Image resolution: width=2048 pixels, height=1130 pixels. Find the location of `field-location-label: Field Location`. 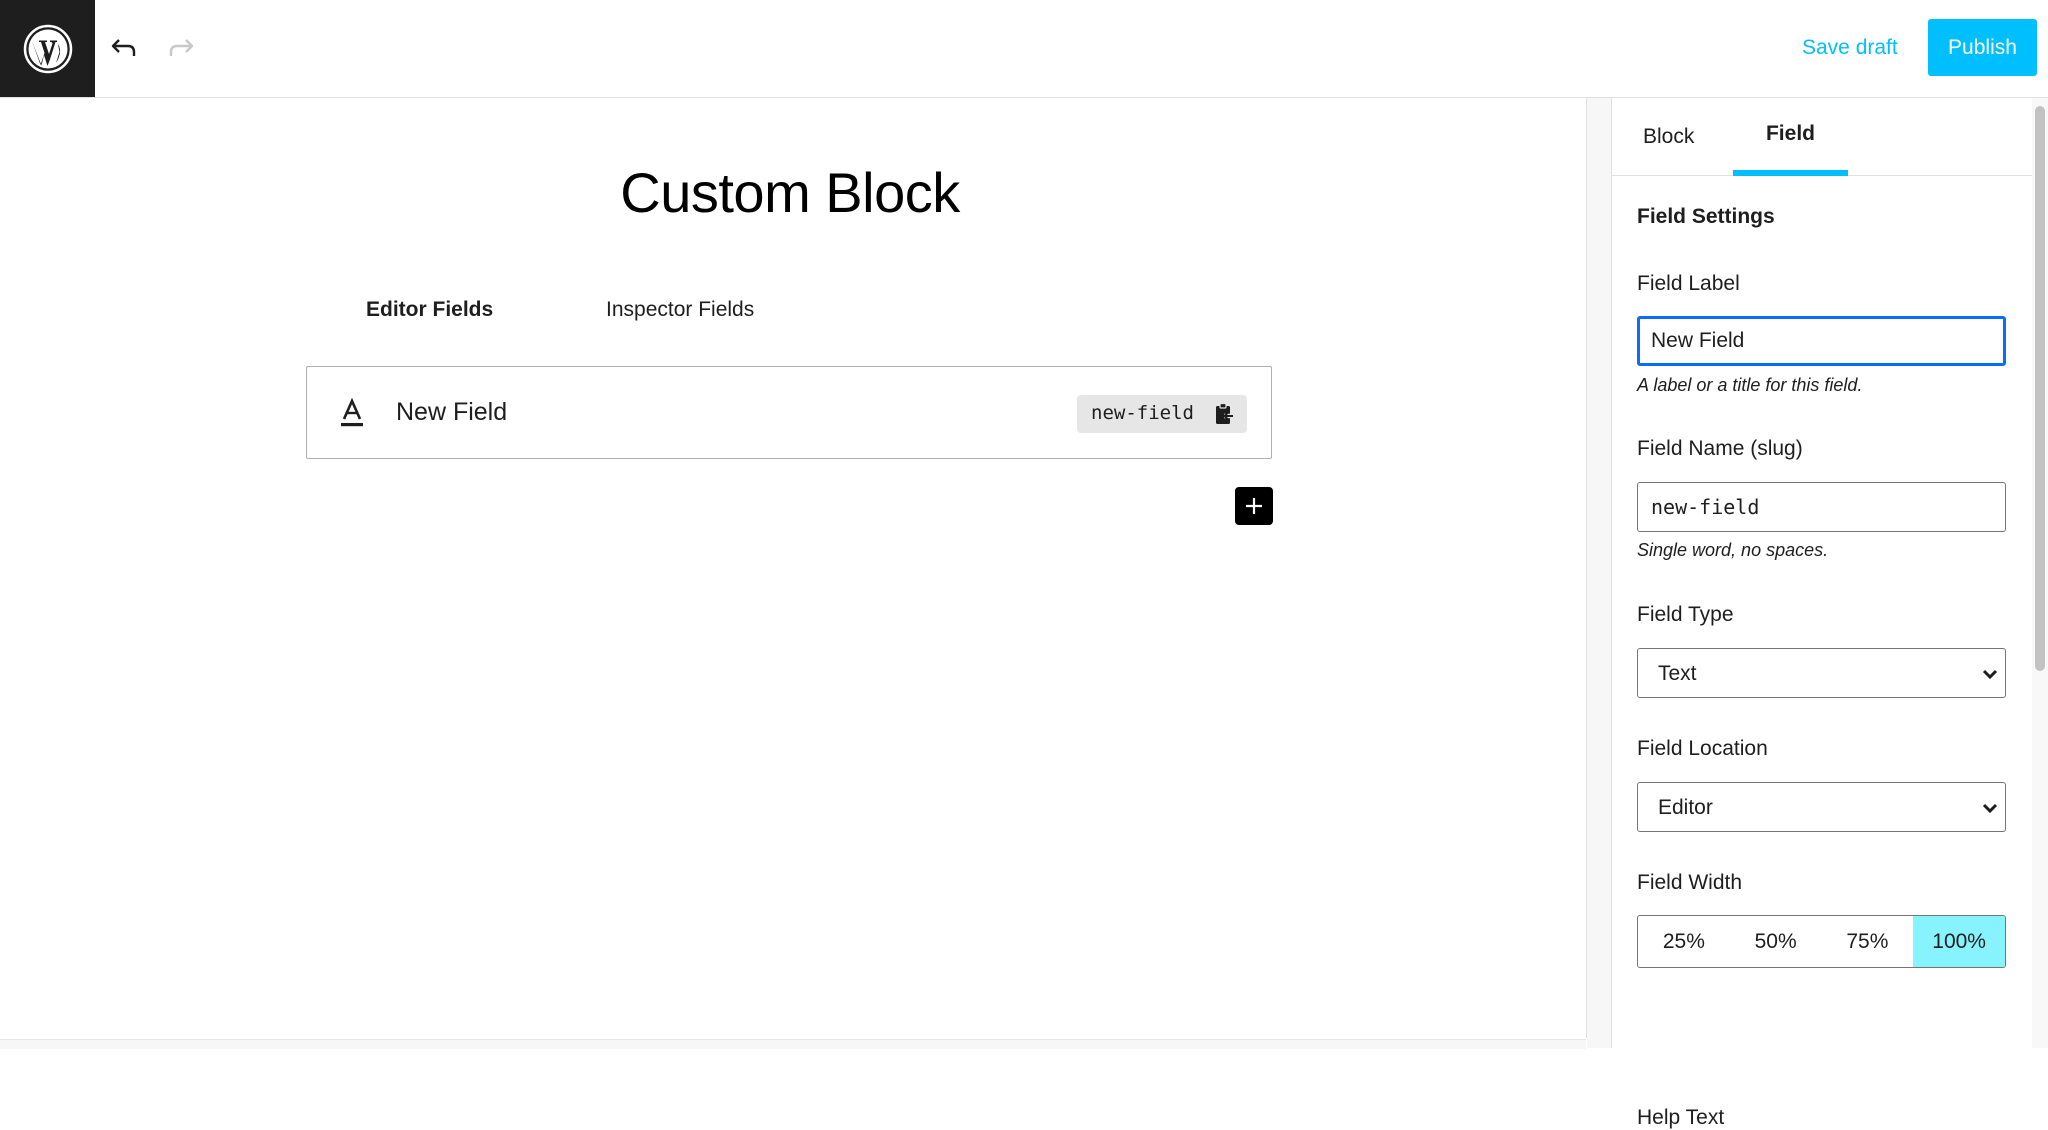

field-location-label: Field Location is located at coordinates (1702, 748).